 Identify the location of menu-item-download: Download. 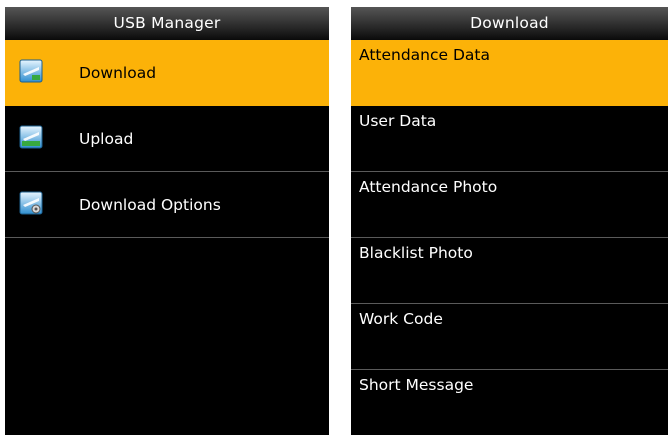
(167, 73).